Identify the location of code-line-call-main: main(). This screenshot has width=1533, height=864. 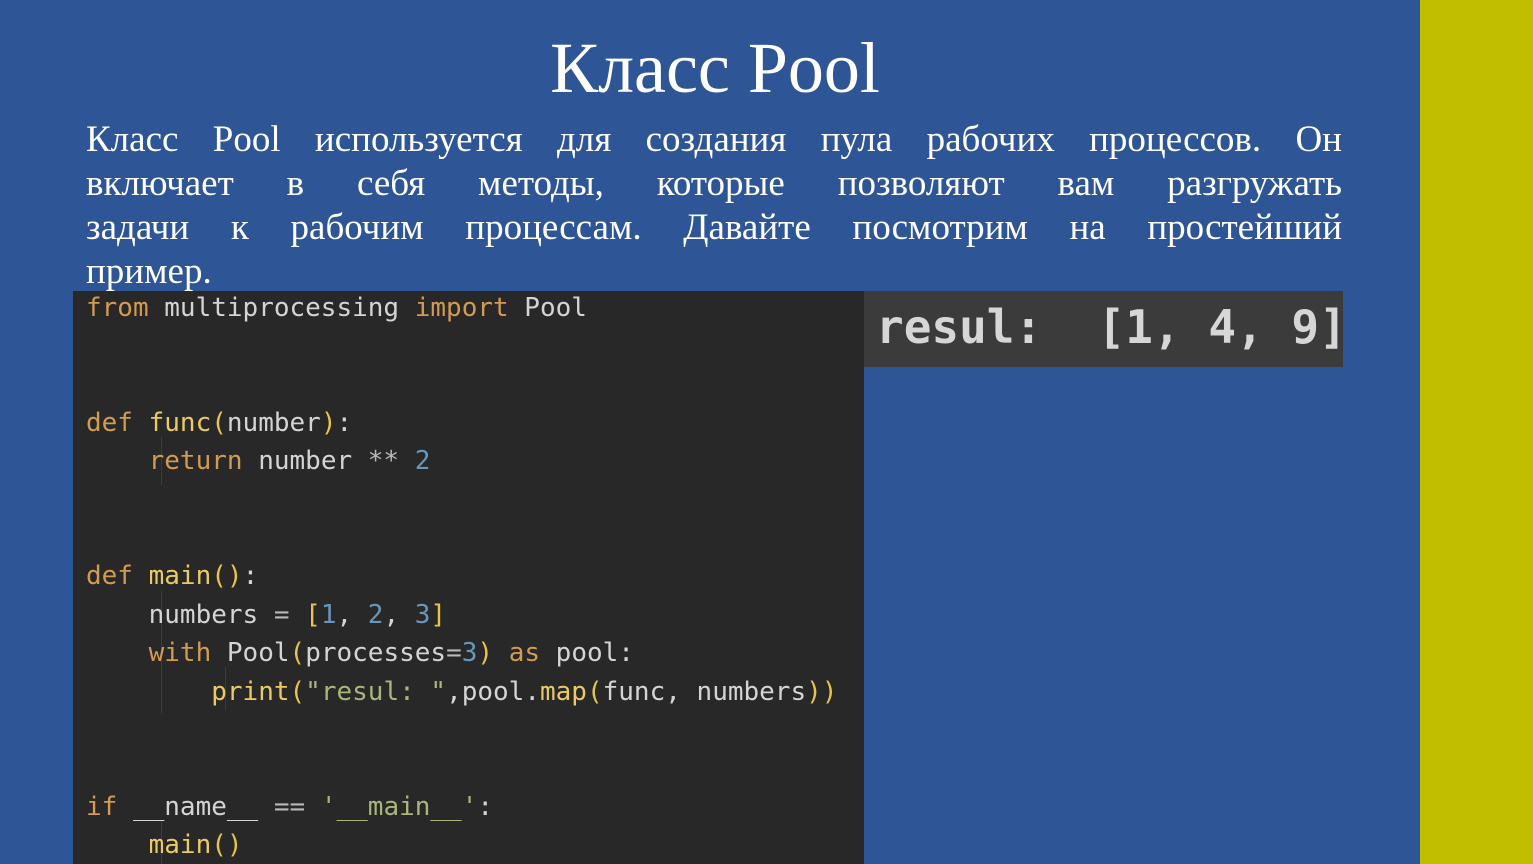
(164, 846).